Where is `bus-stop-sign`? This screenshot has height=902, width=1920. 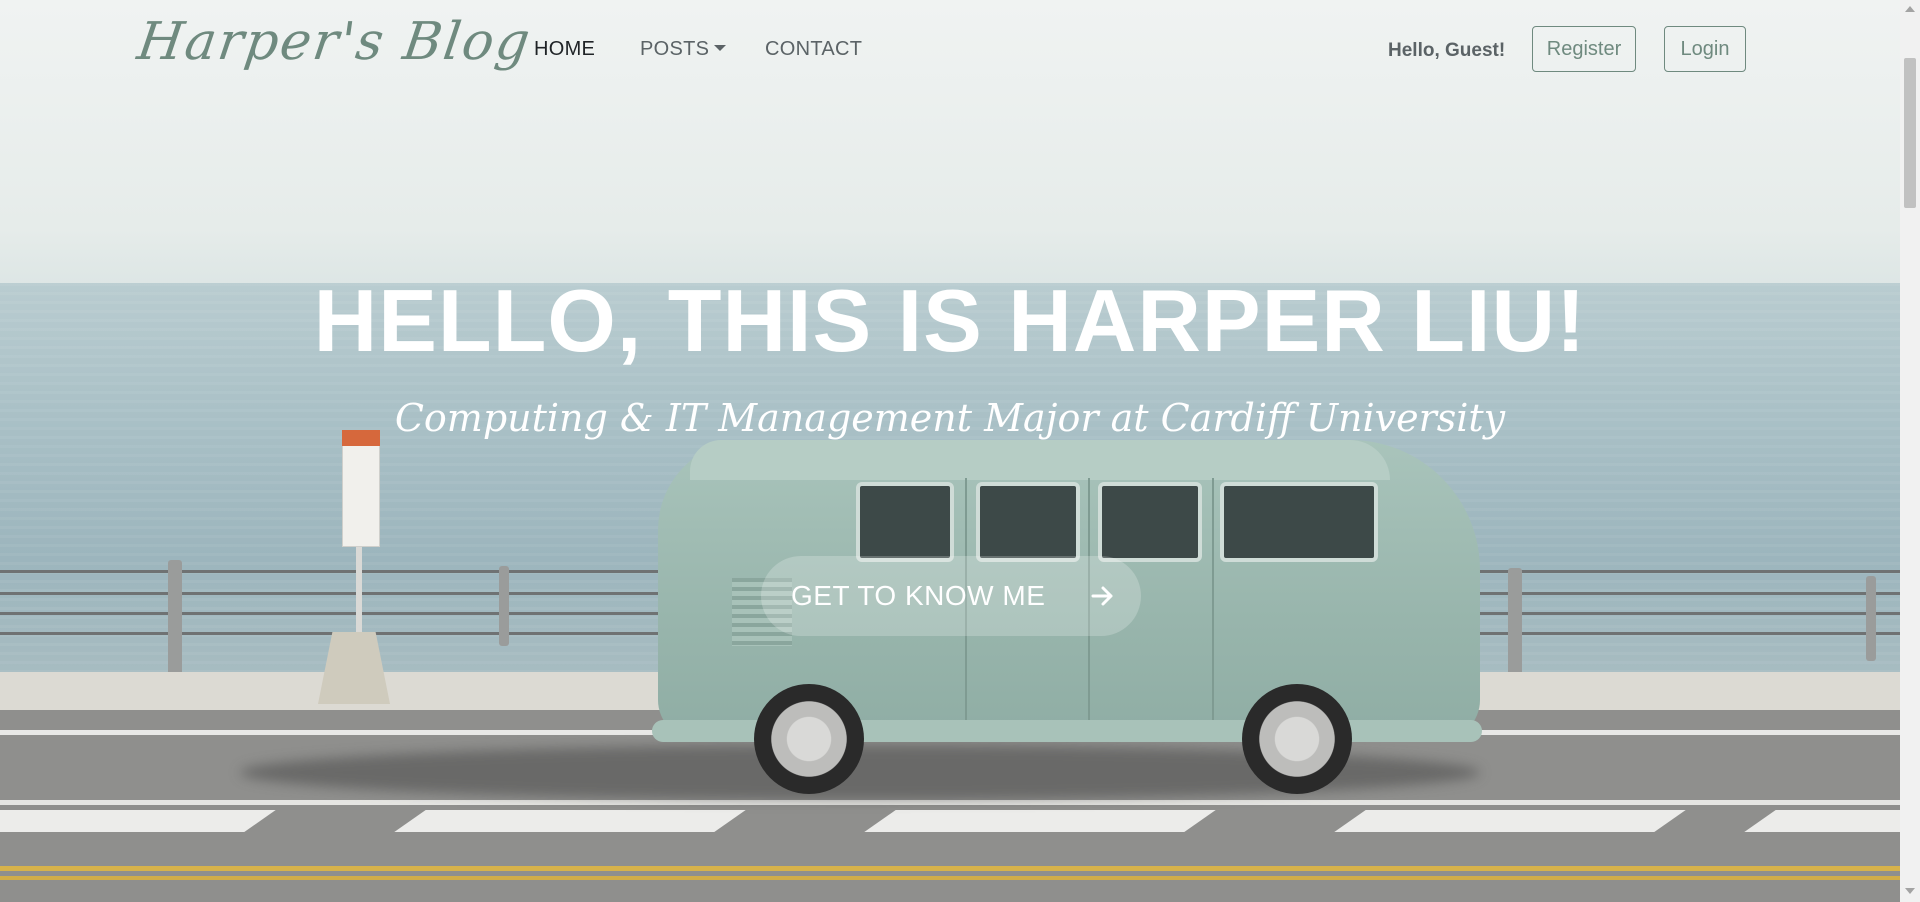
bus-stop-sign is located at coordinates (361, 488).